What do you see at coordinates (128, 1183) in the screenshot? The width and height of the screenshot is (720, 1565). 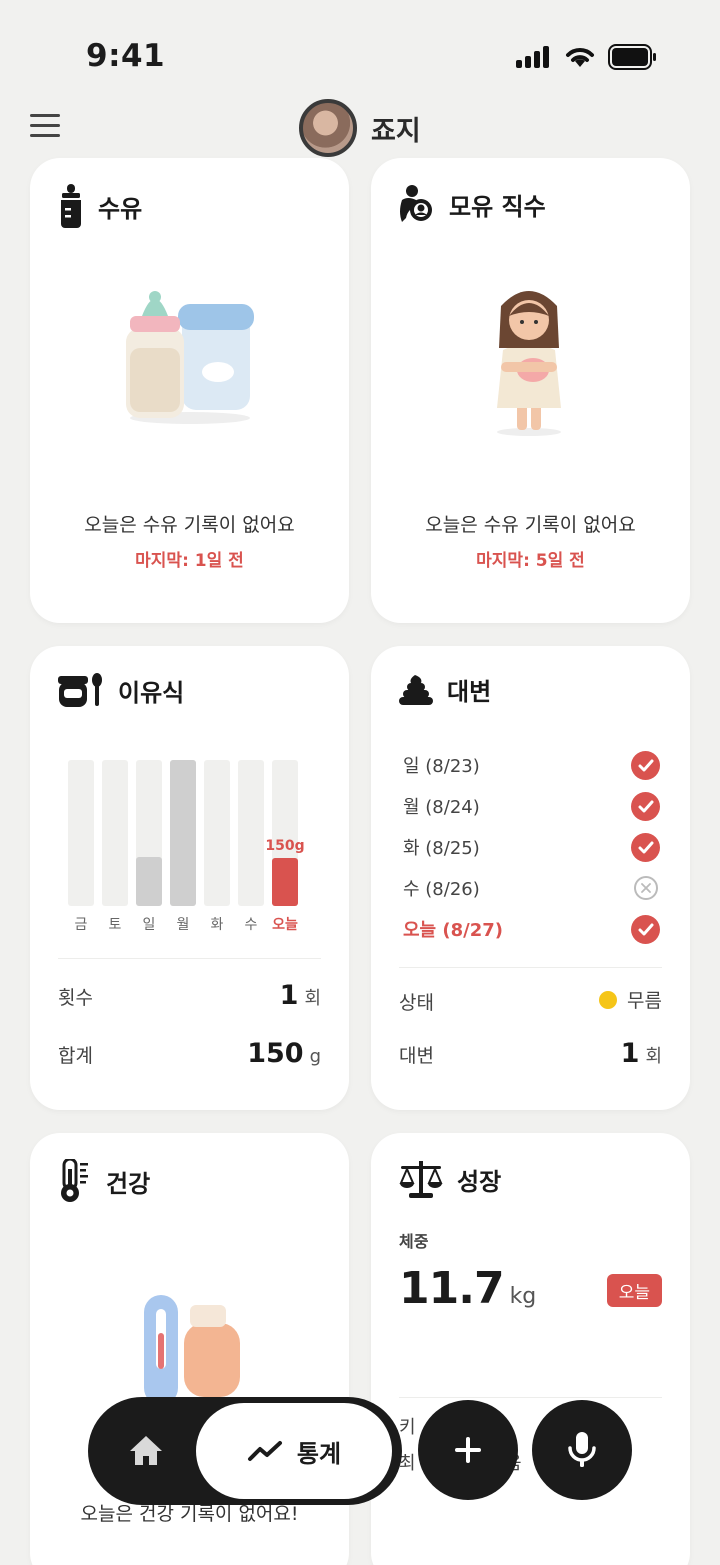 I see `health-title: 건강` at bounding box center [128, 1183].